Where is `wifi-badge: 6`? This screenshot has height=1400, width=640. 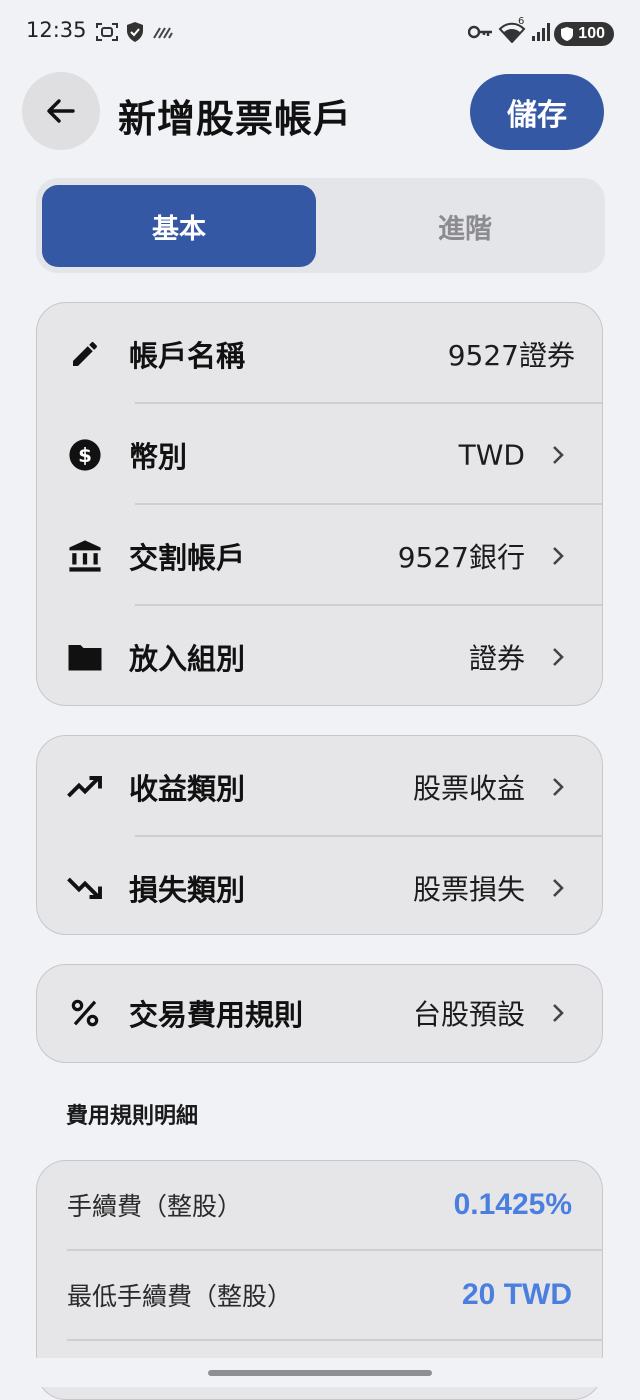 wifi-badge: 6 is located at coordinates (521, 21).